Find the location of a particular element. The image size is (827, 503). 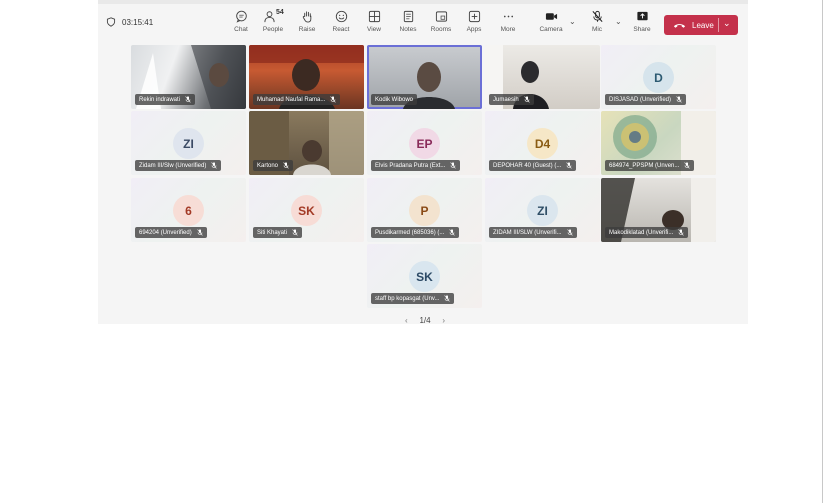

participant-name-text: Kodik Wibowo is located at coordinates (394, 99).